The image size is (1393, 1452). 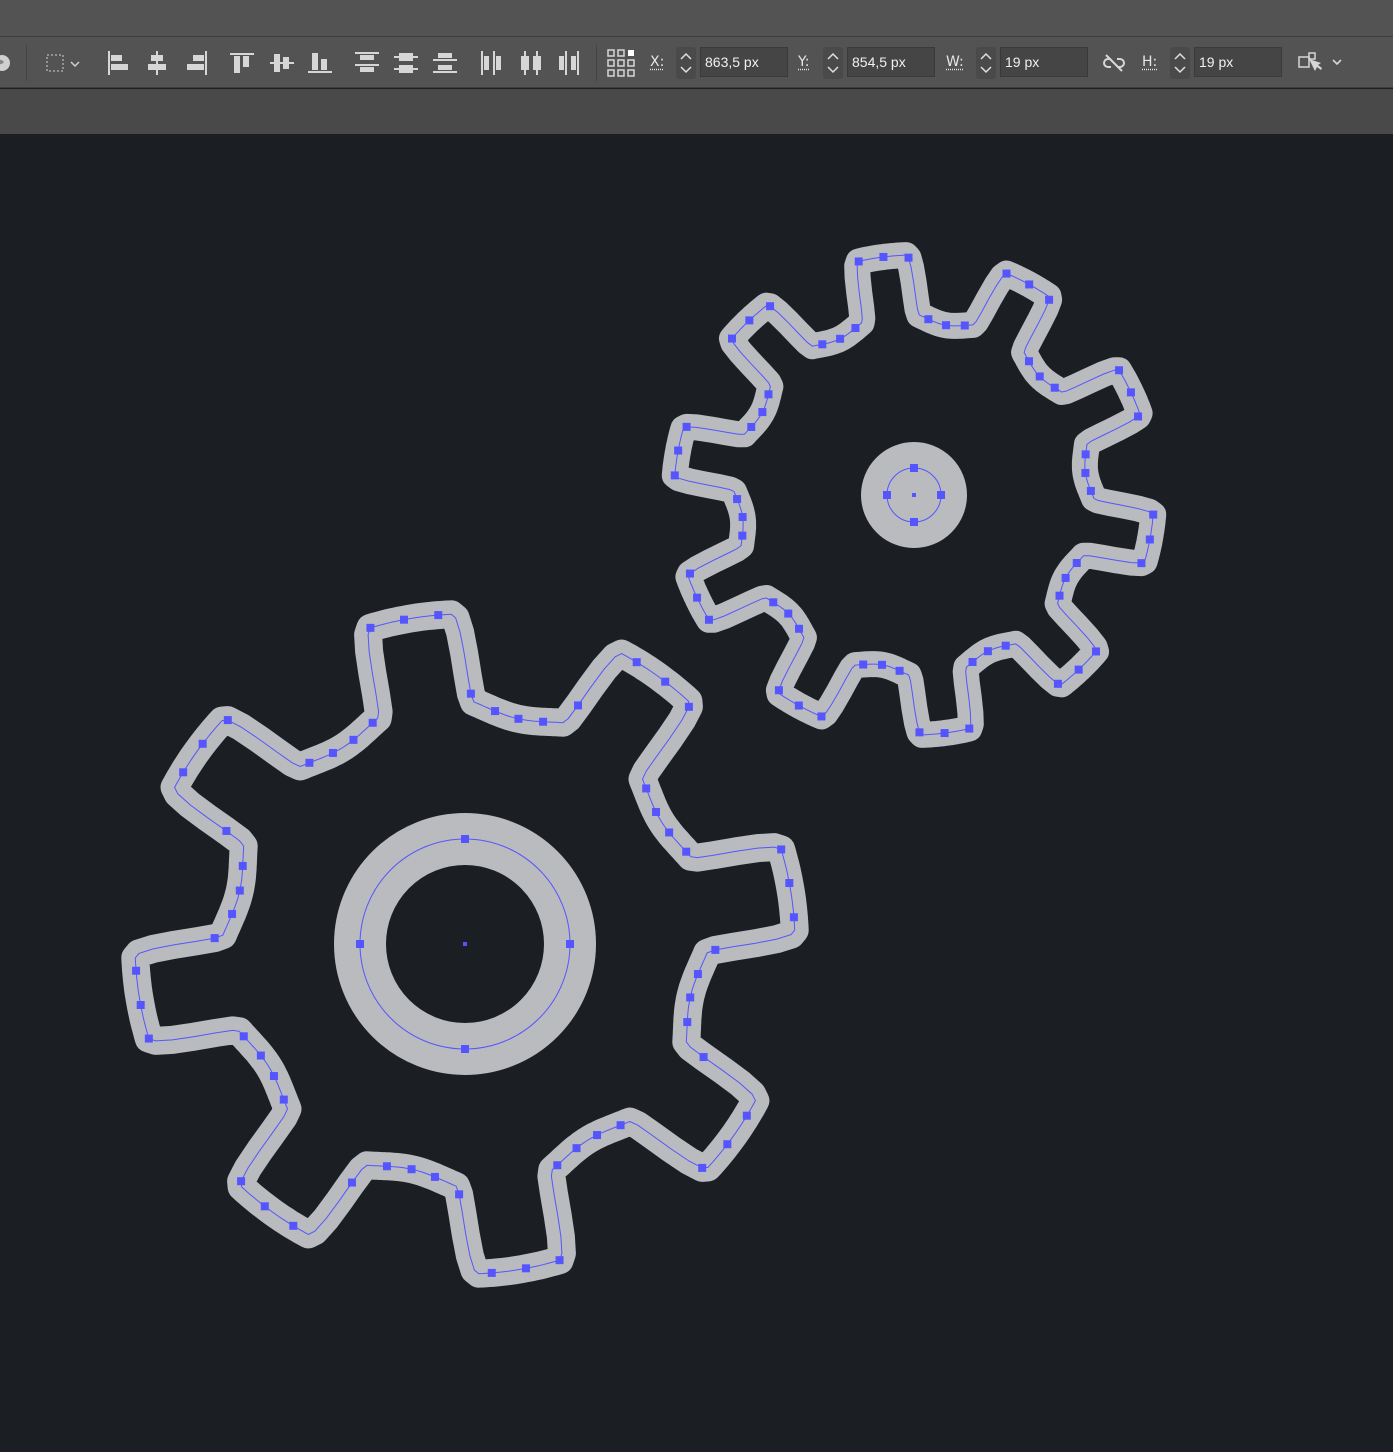 I want to click on distribute-top-icon, so click(x=367, y=63).